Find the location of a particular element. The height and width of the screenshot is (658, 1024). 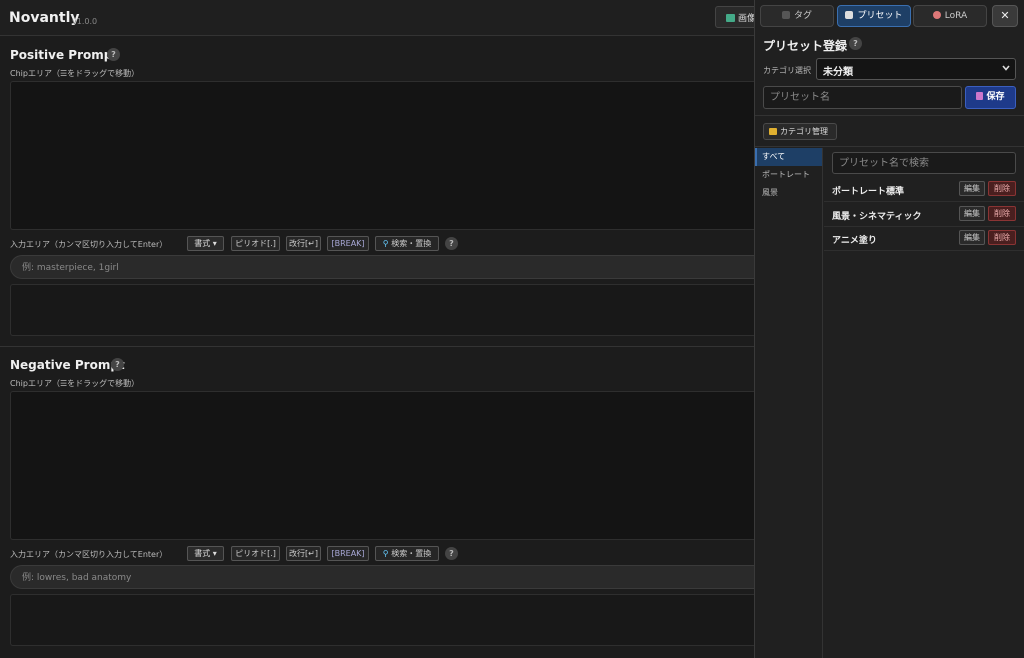

positive-chip-label: Chipエリア（☰をドラッグで移動） is located at coordinates (75, 73).